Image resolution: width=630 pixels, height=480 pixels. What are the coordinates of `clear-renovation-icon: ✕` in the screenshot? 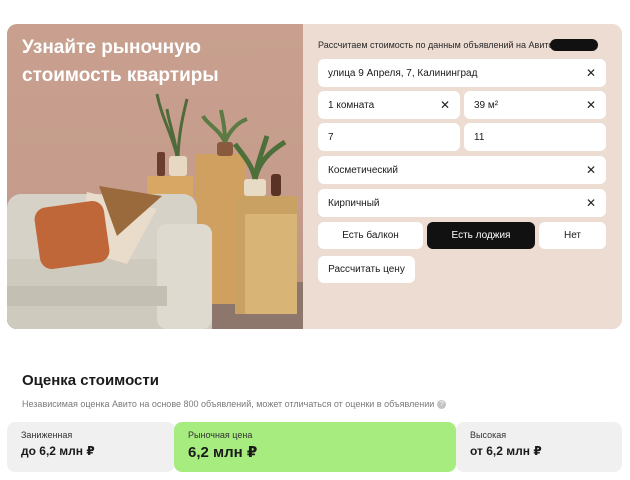 It's located at (591, 170).